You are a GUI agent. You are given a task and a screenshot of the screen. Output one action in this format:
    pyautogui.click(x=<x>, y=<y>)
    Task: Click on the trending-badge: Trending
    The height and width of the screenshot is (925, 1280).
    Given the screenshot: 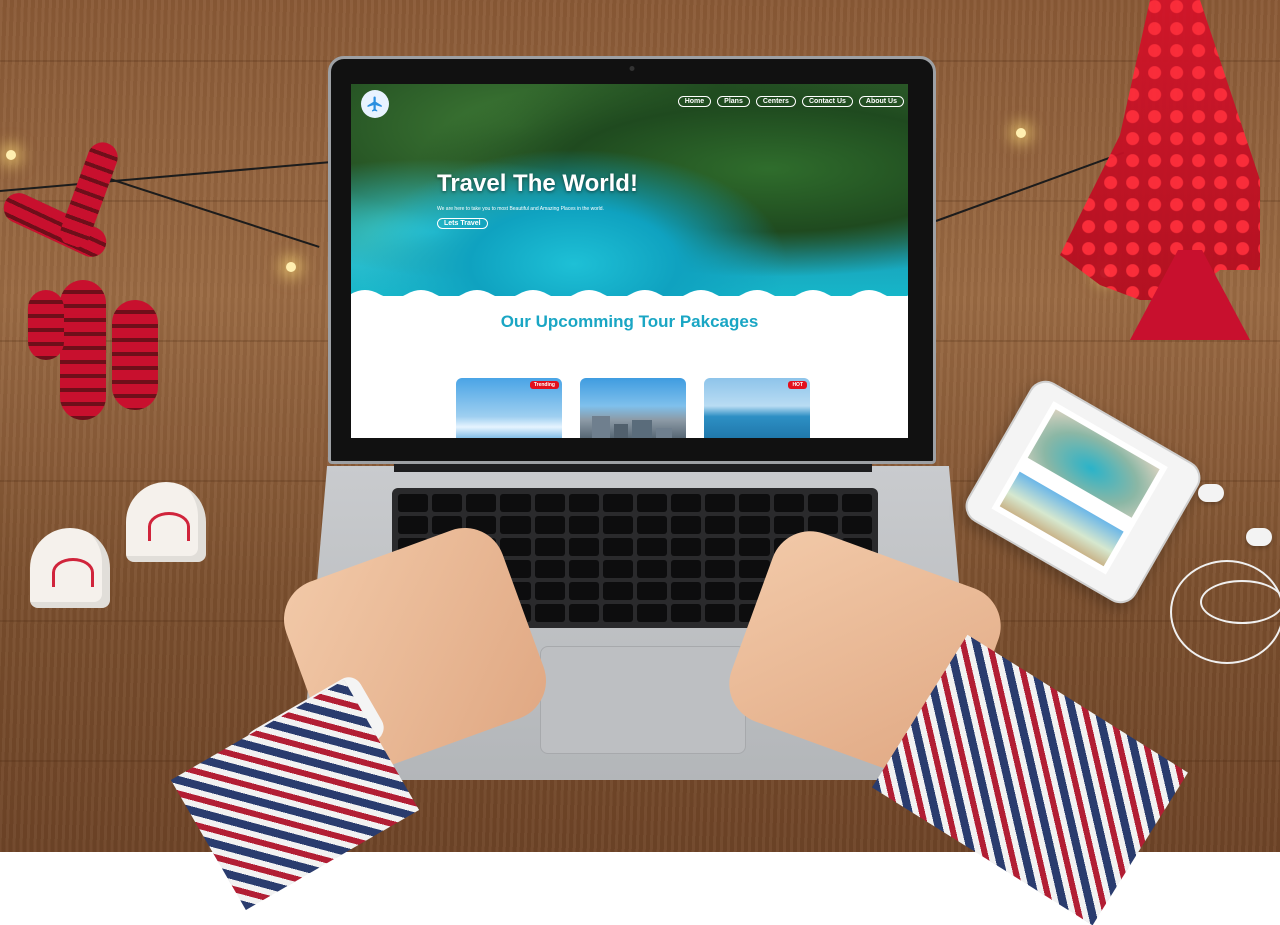 What is the action you would take?
    pyautogui.click(x=544, y=385)
    